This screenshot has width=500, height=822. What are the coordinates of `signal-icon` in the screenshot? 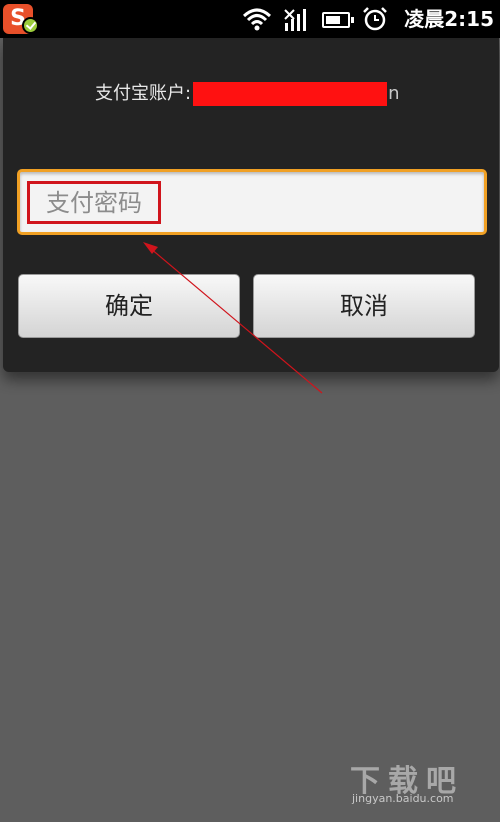 It's located at (295, 20).